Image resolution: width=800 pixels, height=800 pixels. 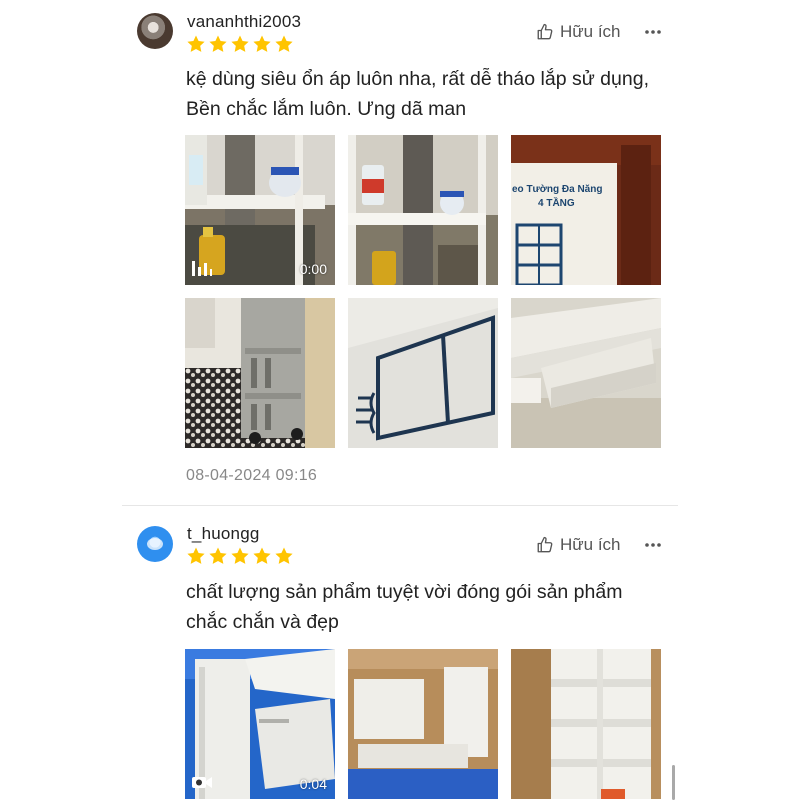 I want to click on reviewer-username: t_huongg, so click(x=223, y=533).